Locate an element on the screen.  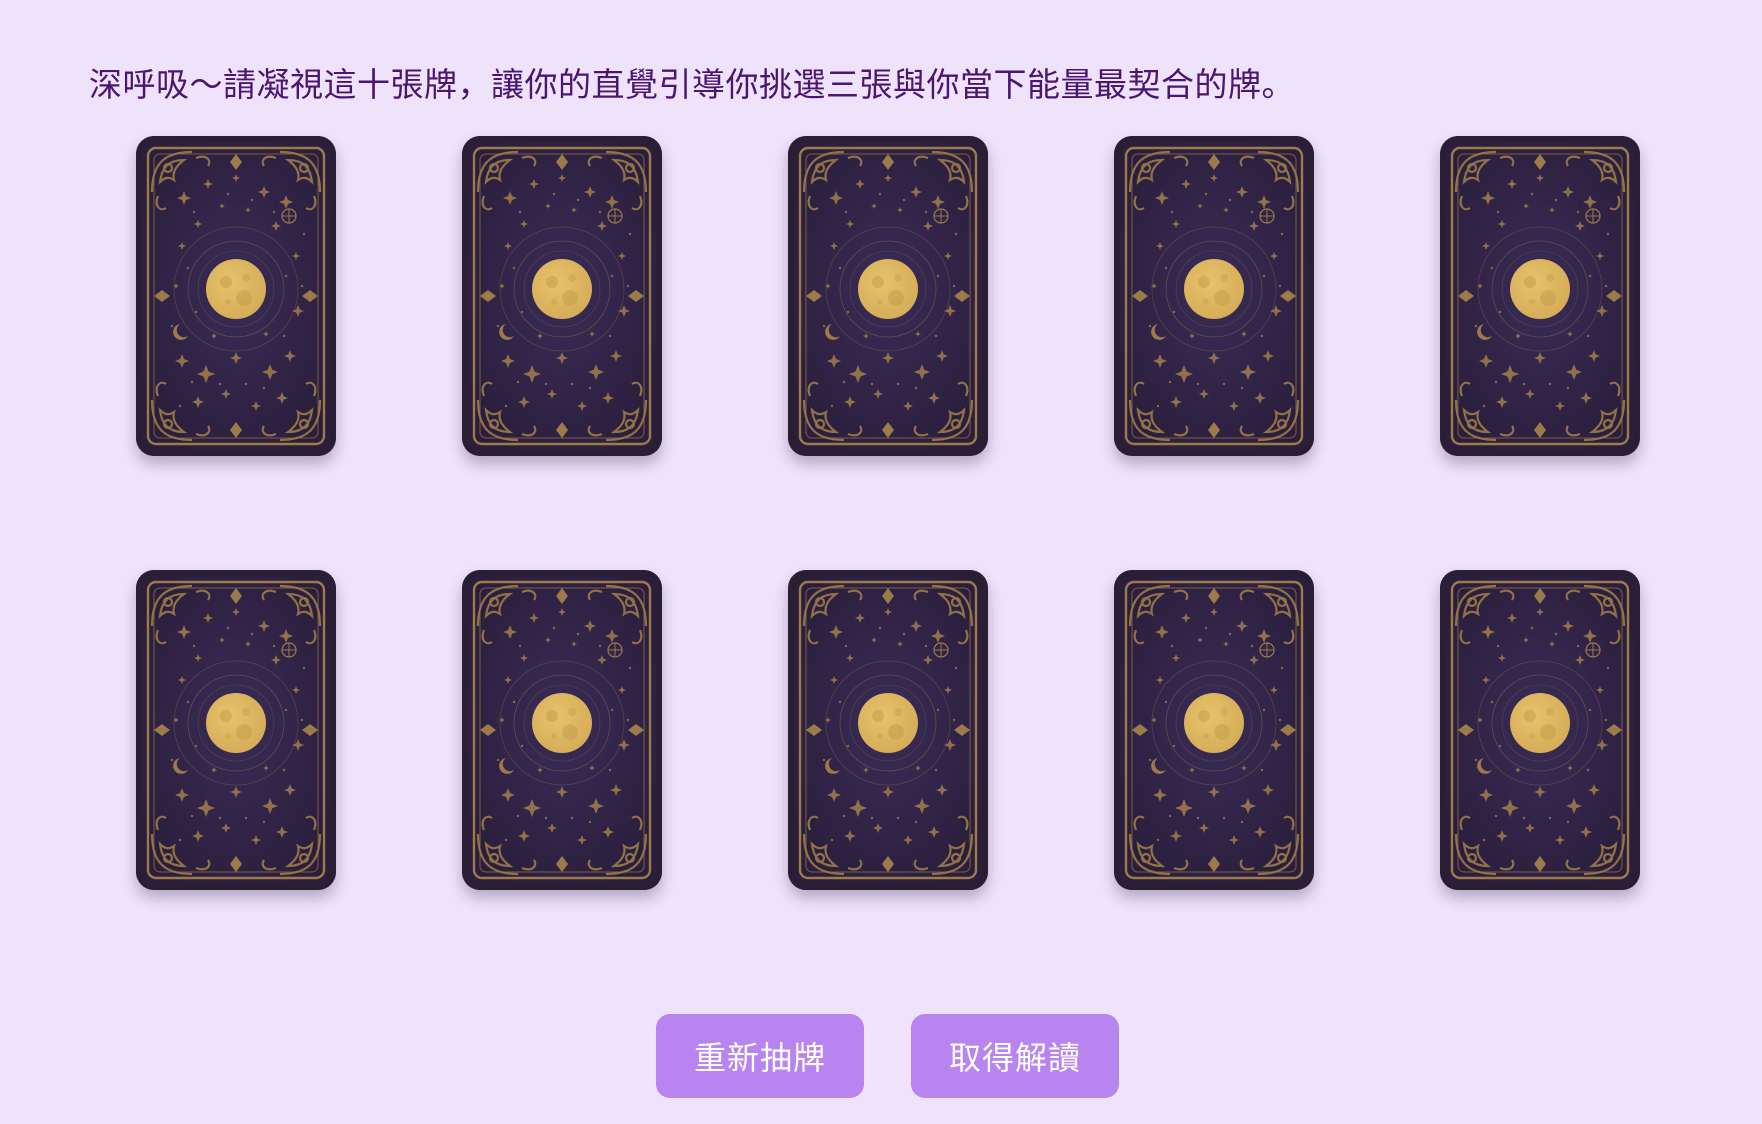
get-reading-button: 取得解讀 is located at coordinates (1015, 1056).